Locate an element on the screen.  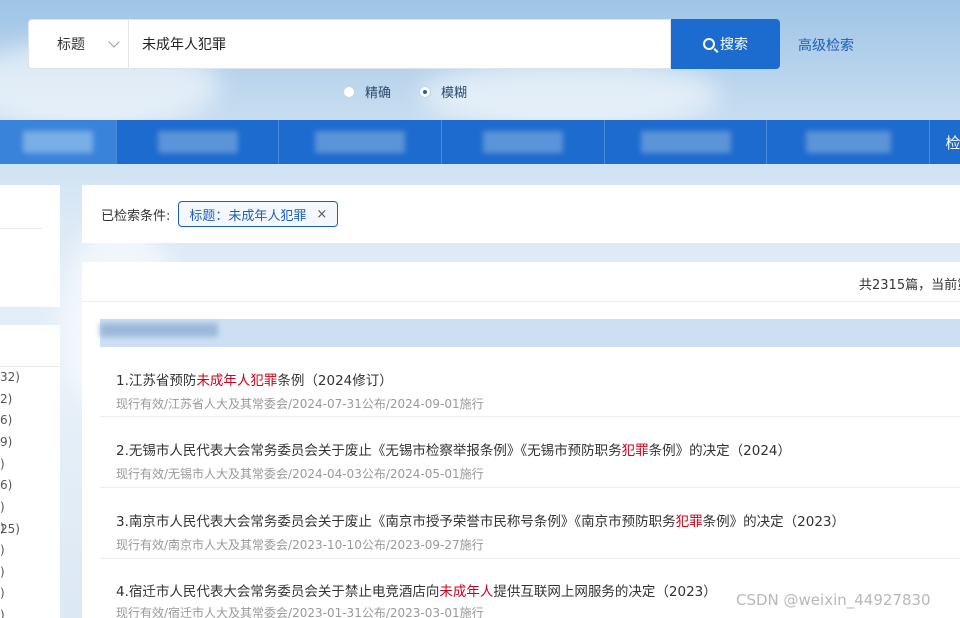
search-field-label: 标题 is located at coordinates (71, 45).